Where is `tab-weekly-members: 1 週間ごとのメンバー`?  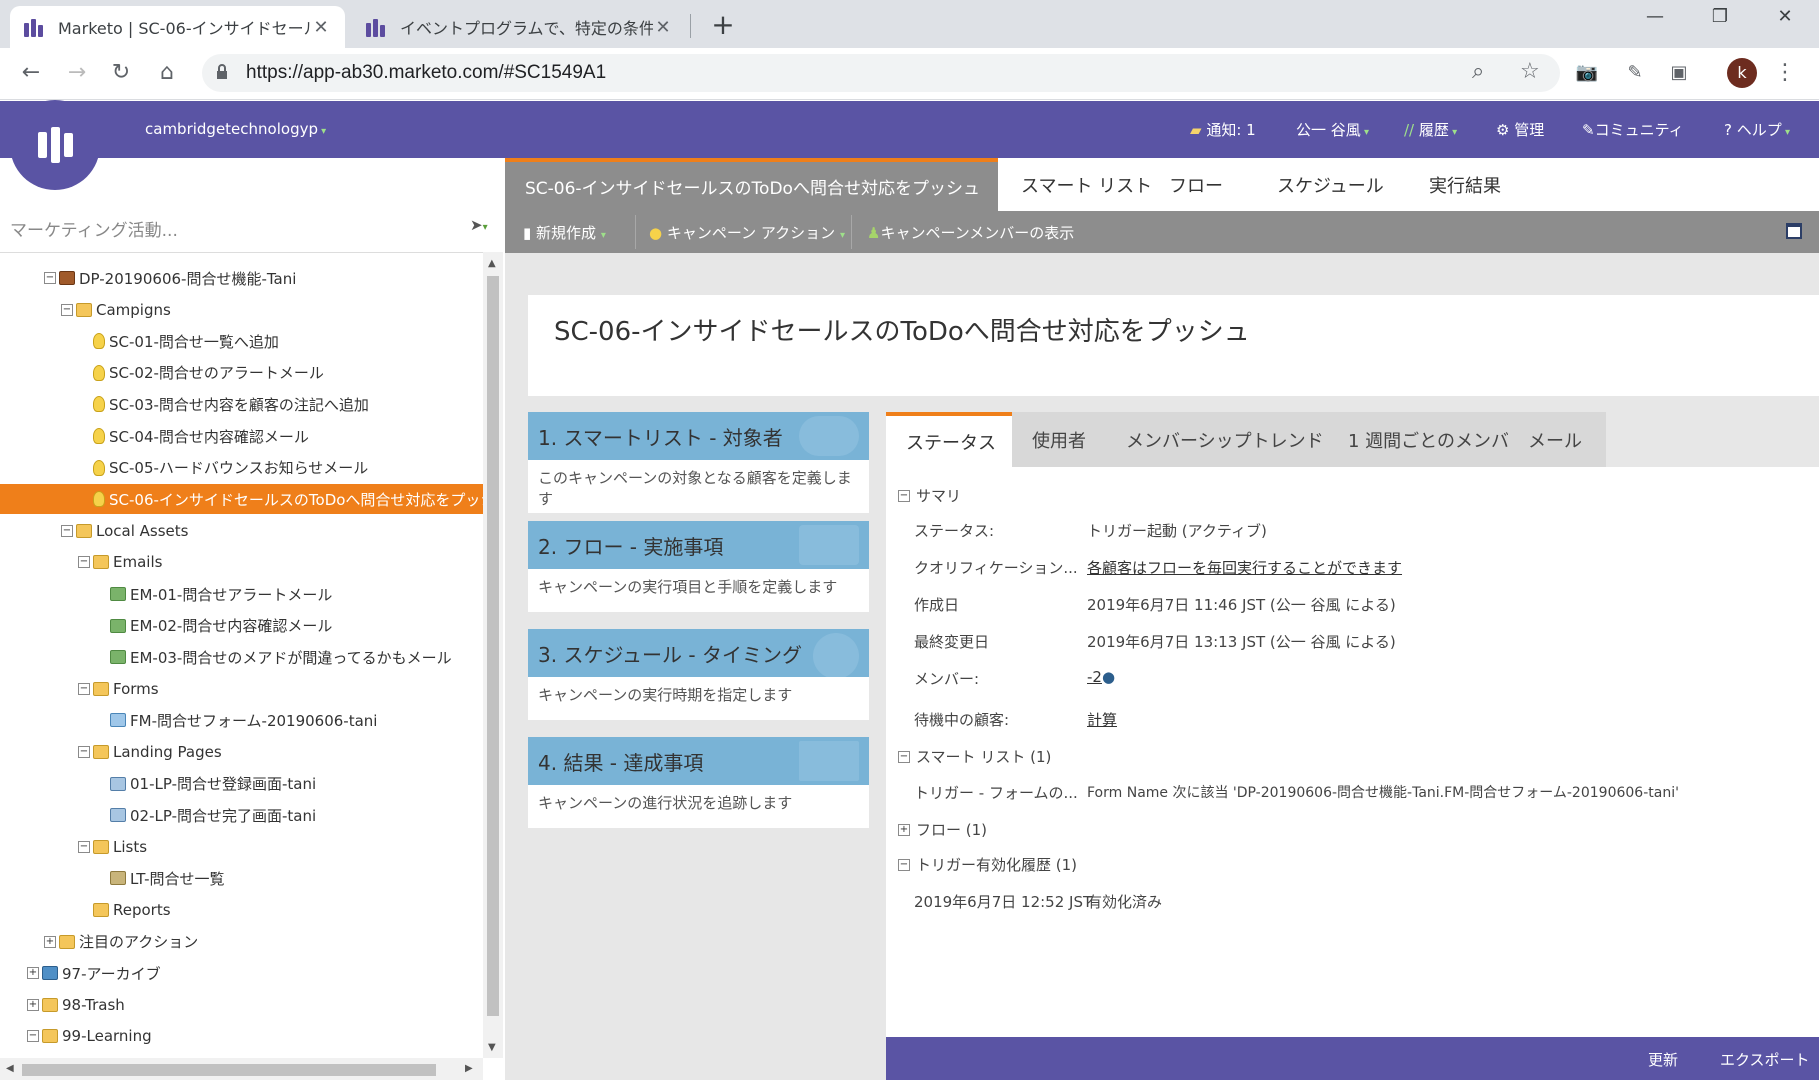
tab-weekly-members: 1 週間ごとのメンバー is located at coordinates (1427, 439).